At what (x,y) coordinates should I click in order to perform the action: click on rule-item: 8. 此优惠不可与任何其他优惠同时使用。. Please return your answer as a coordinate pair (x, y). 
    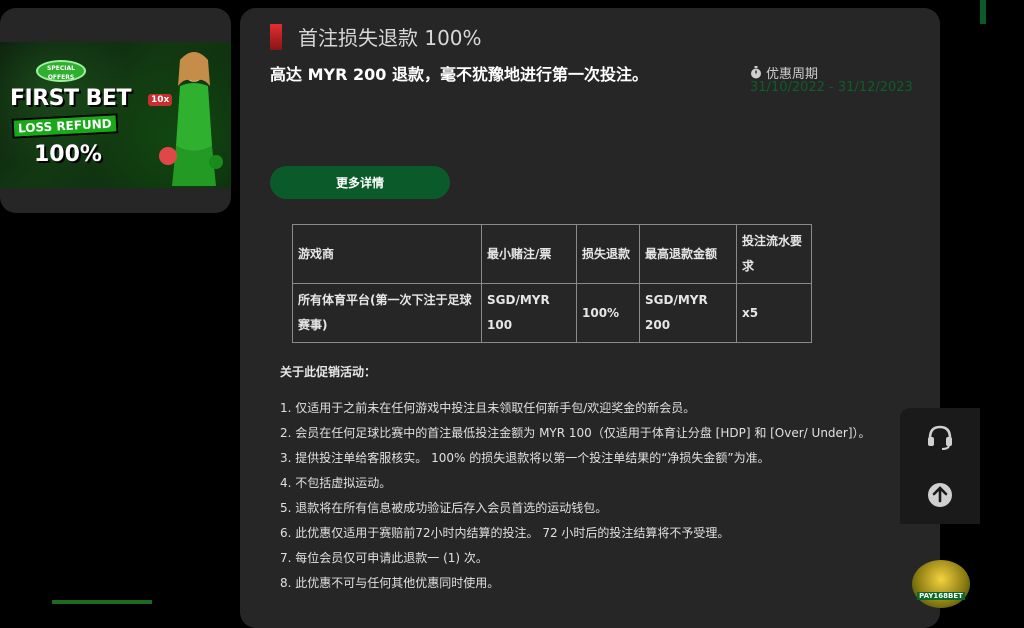
    Looking at the image, I should click on (390, 583).